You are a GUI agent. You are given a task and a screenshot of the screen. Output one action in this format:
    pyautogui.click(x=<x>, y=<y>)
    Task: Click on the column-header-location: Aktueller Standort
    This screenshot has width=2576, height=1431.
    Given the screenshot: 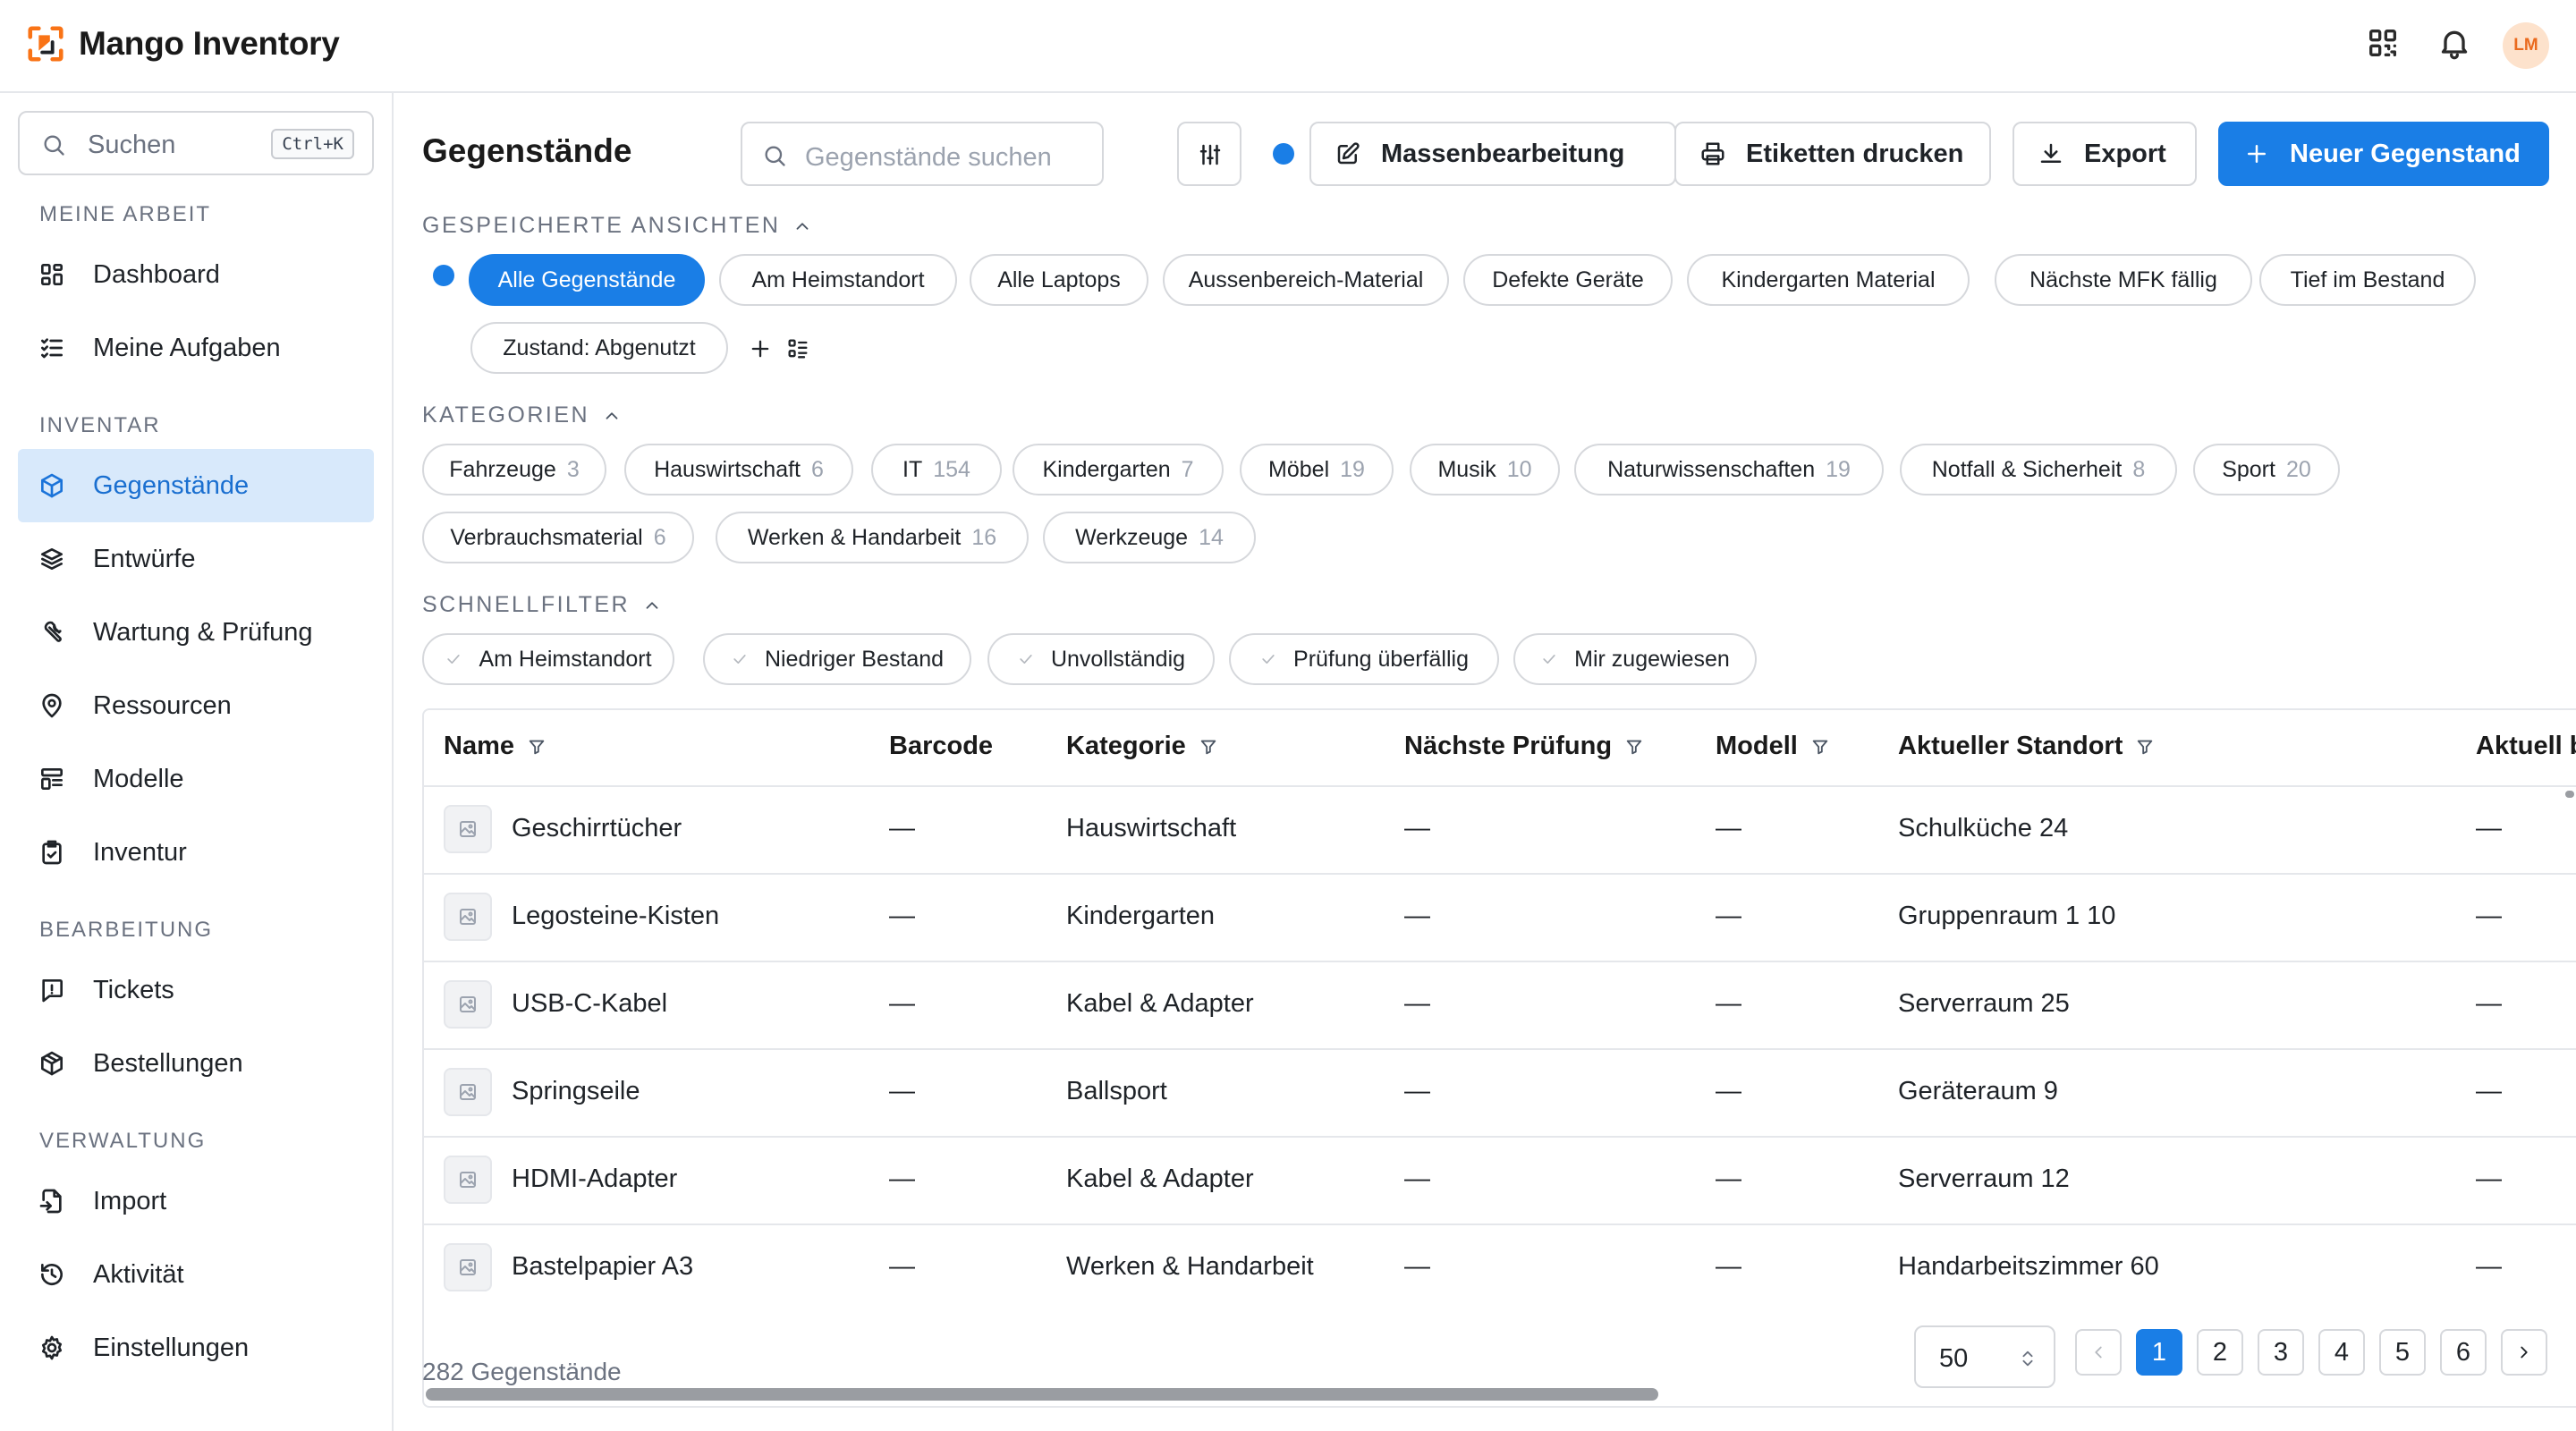 What is the action you would take?
    pyautogui.click(x=2026, y=747)
    